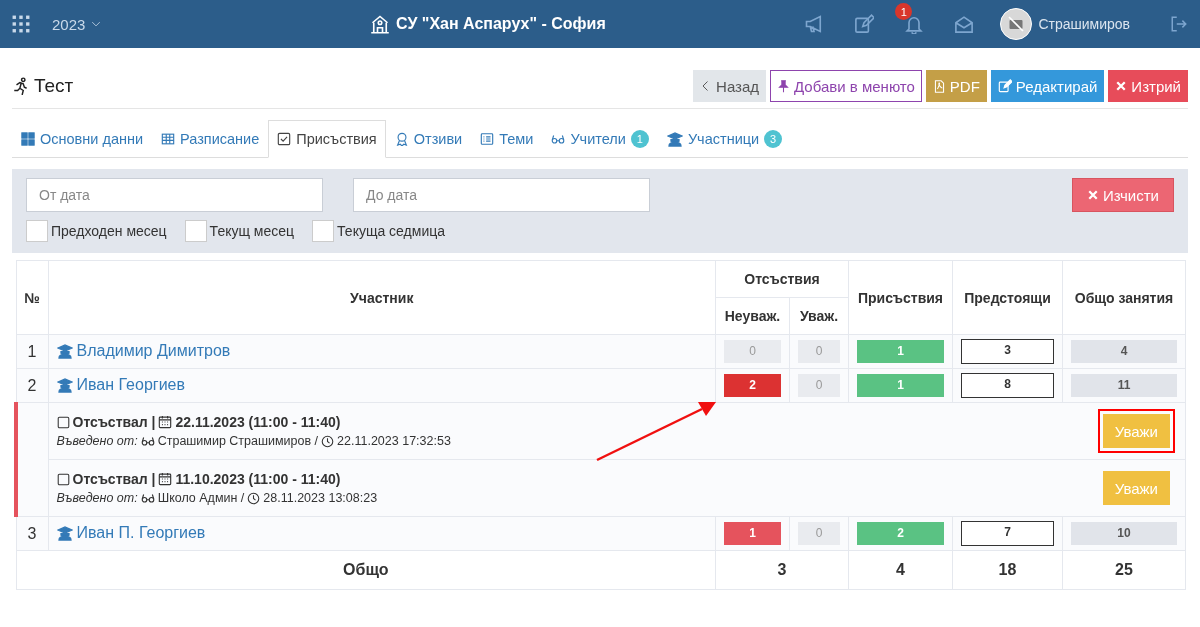  Describe the element at coordinates (320, 498) in the screenshot. I see `entered-at: 28.11.2023 13:08:23` at that location.